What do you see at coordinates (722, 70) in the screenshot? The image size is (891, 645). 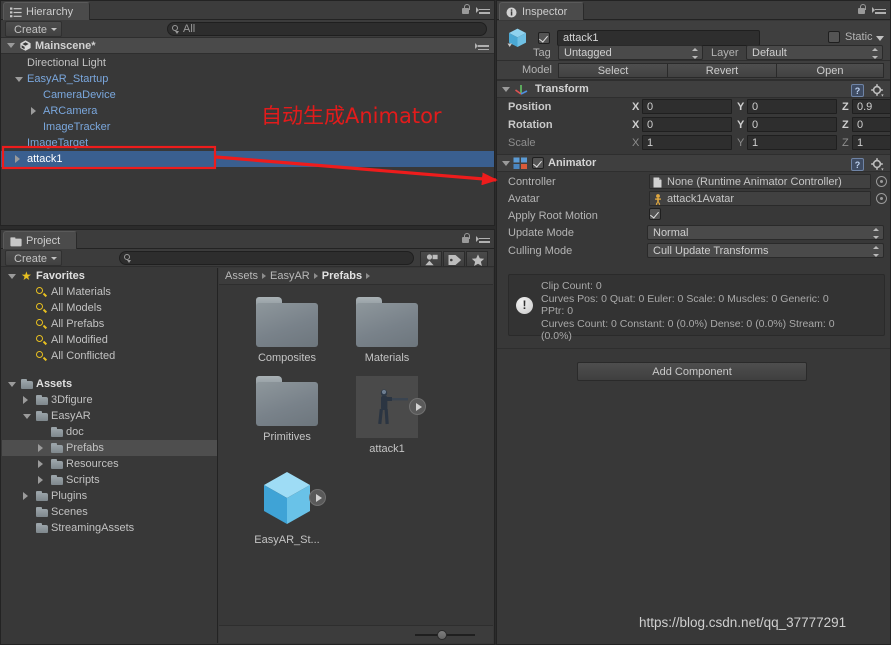 I see `model-revert-button: Revert` at bounding box center [722, 70].